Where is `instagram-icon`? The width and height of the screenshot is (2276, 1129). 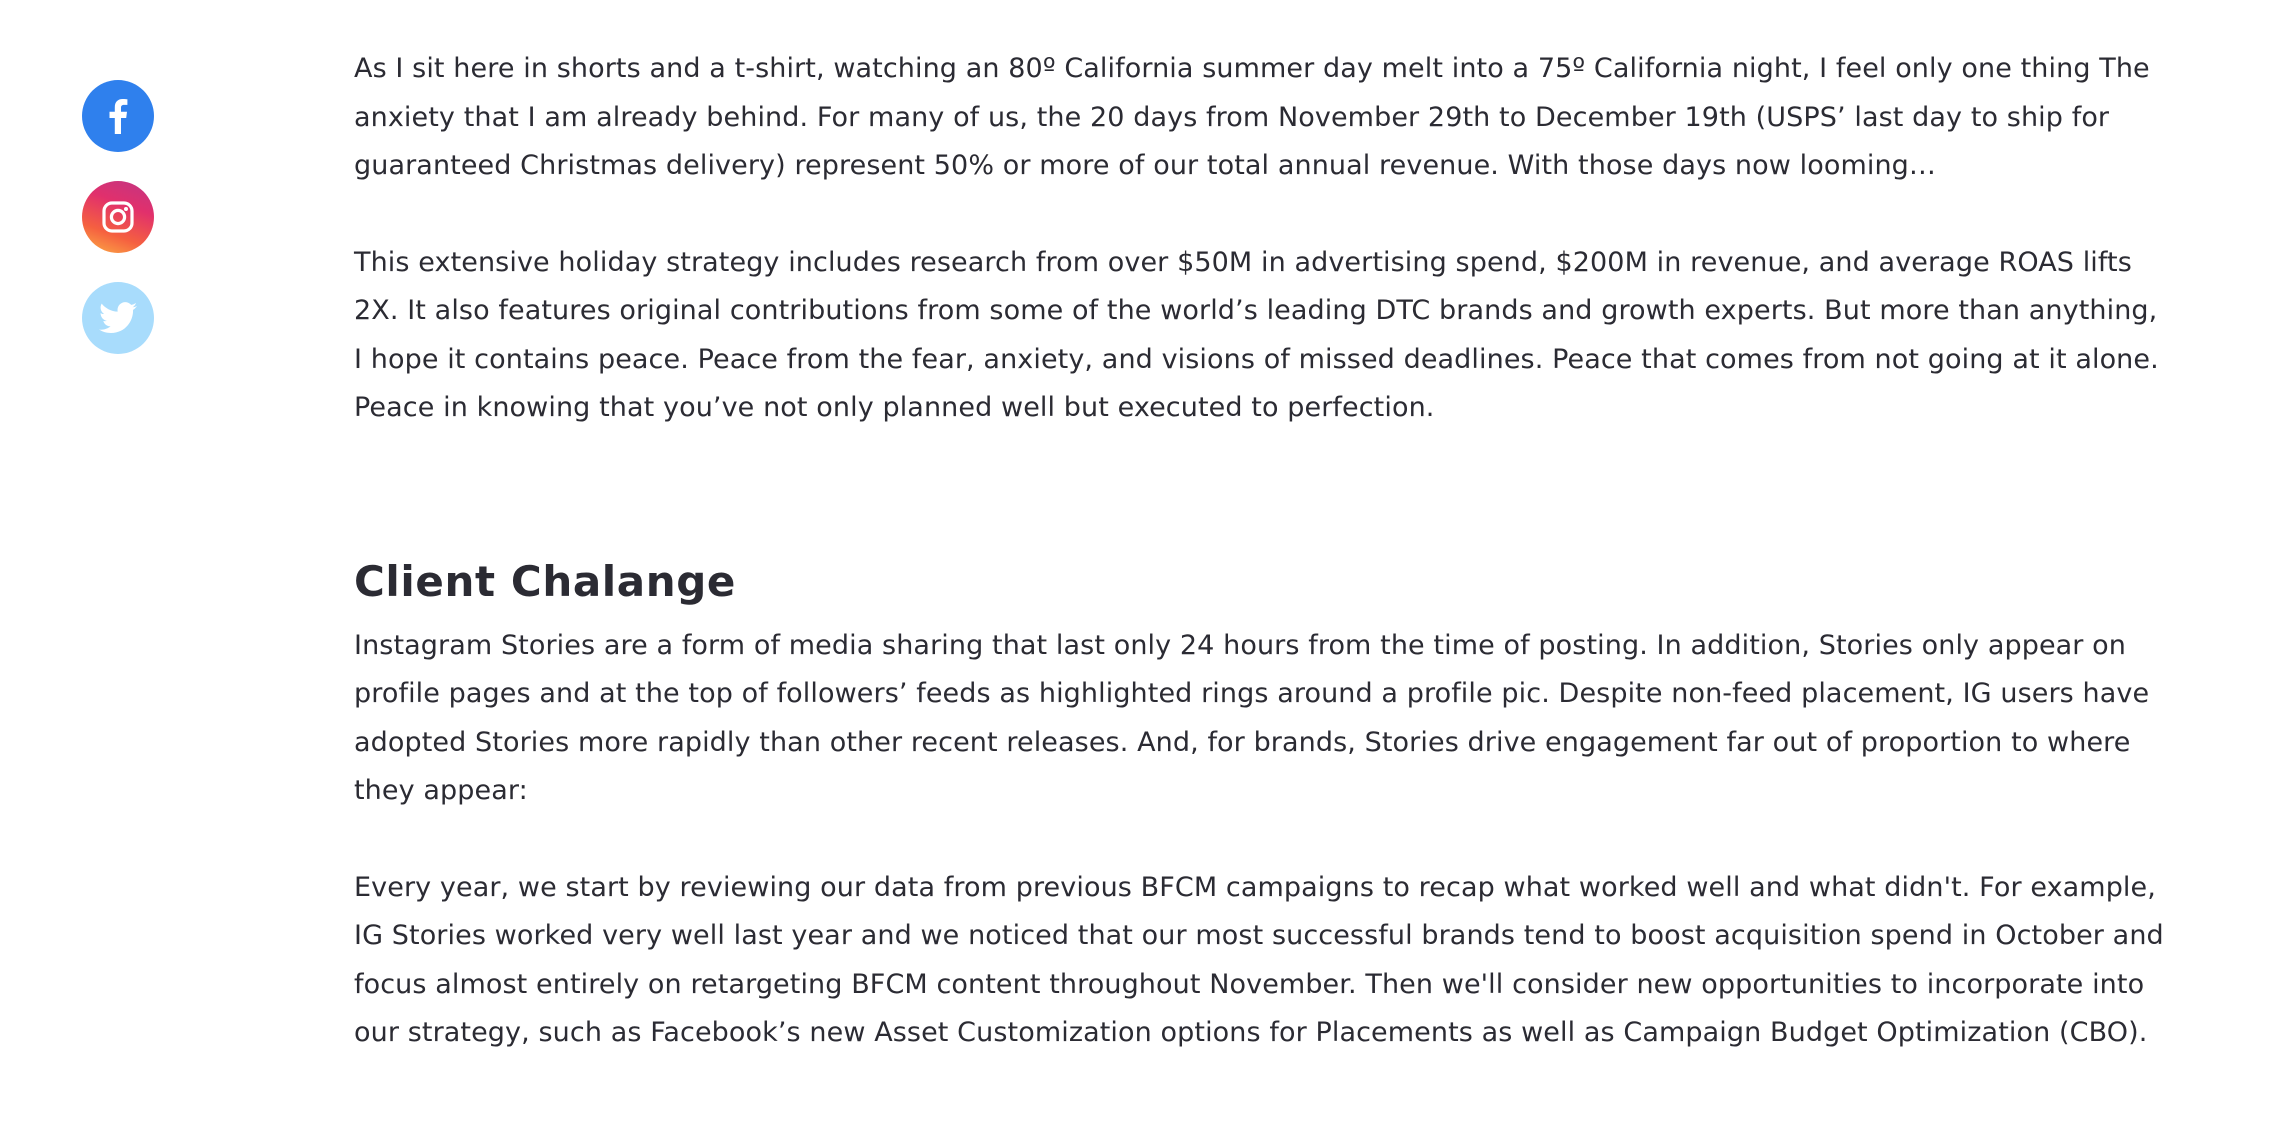 instagram-icon is located at coordinates (118, 217).